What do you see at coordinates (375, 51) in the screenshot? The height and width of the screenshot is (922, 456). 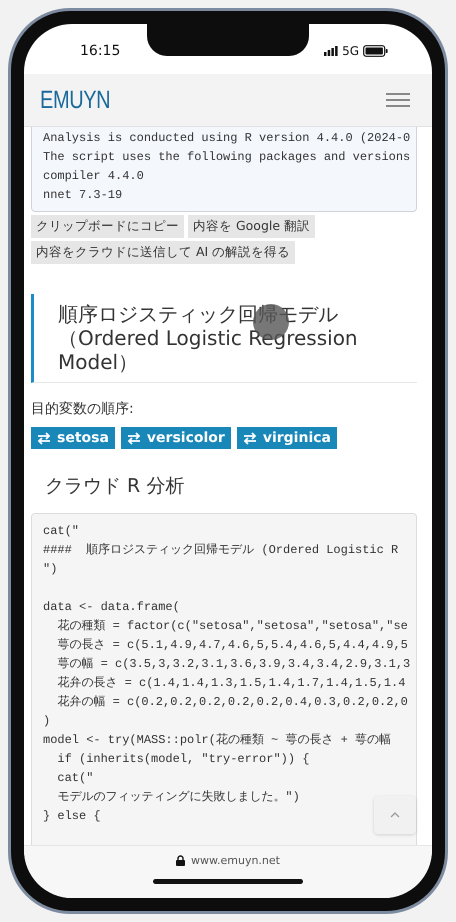 I see `battery-icon` at bounding box center [375, 51].